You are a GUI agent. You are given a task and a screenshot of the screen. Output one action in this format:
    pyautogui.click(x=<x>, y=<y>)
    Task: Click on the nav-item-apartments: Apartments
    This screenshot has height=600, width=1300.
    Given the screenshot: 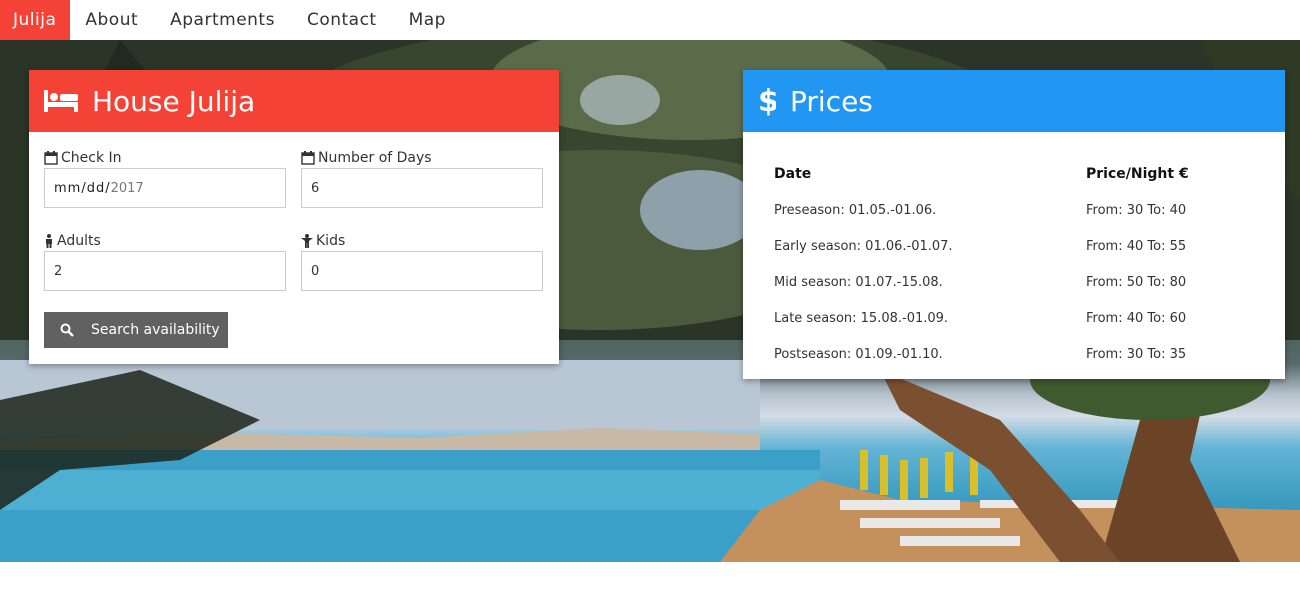 What is the action you would take?
    pyautogui.click(x=222, y=20)
    